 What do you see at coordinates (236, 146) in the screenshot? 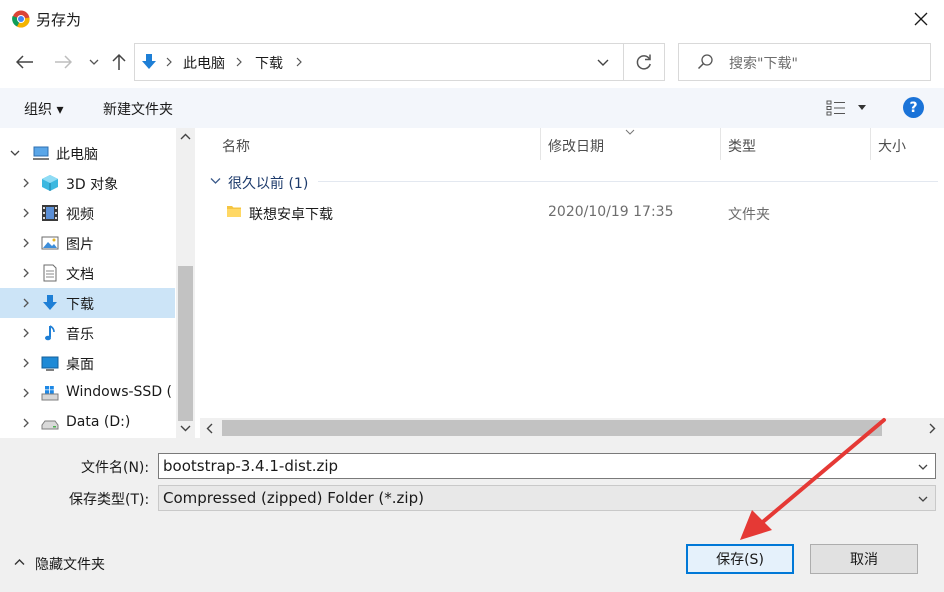
I see `column-header-name: 名称` at bounding box center [236, 146].